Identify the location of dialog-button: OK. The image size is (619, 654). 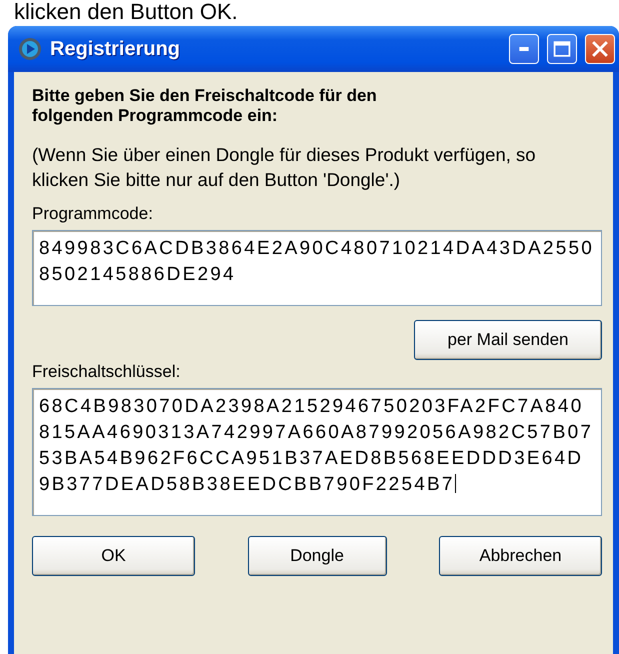
(113, 556).